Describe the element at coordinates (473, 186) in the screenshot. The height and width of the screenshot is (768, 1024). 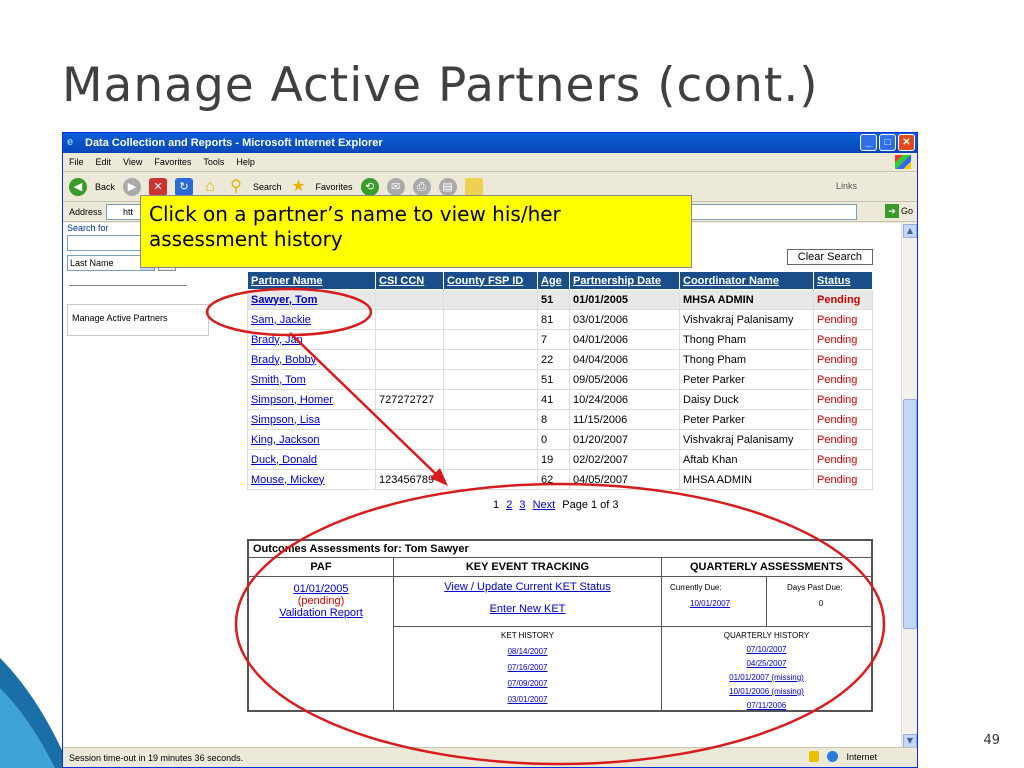
I see `folder-icon` at that location.